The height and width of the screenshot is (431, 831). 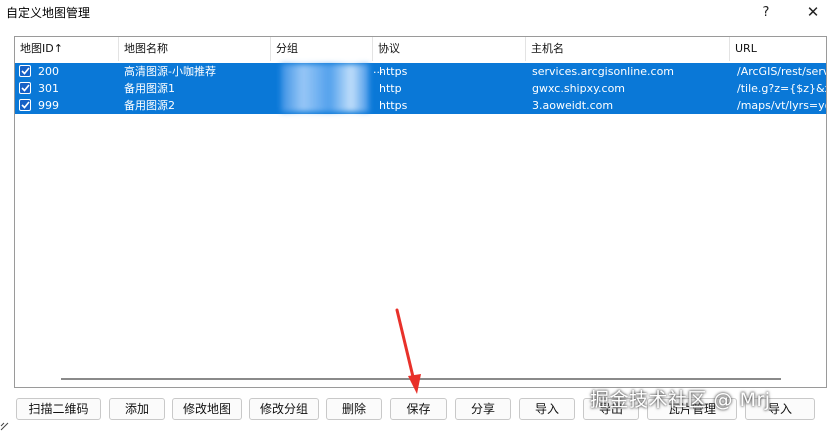 I want to click on import-button: 导入, so click(x=547, y=409).